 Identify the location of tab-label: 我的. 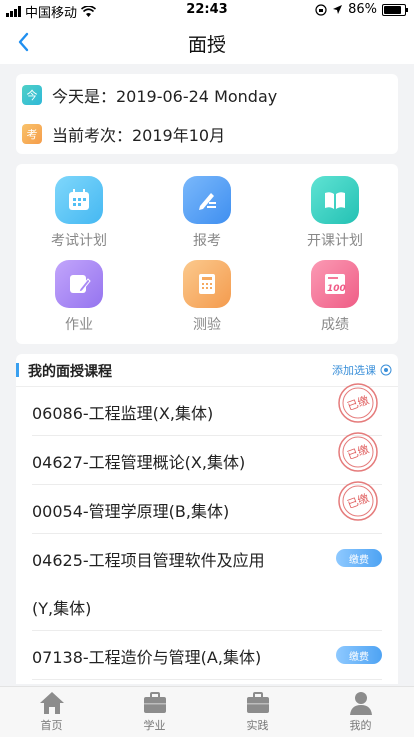
(360, 725).